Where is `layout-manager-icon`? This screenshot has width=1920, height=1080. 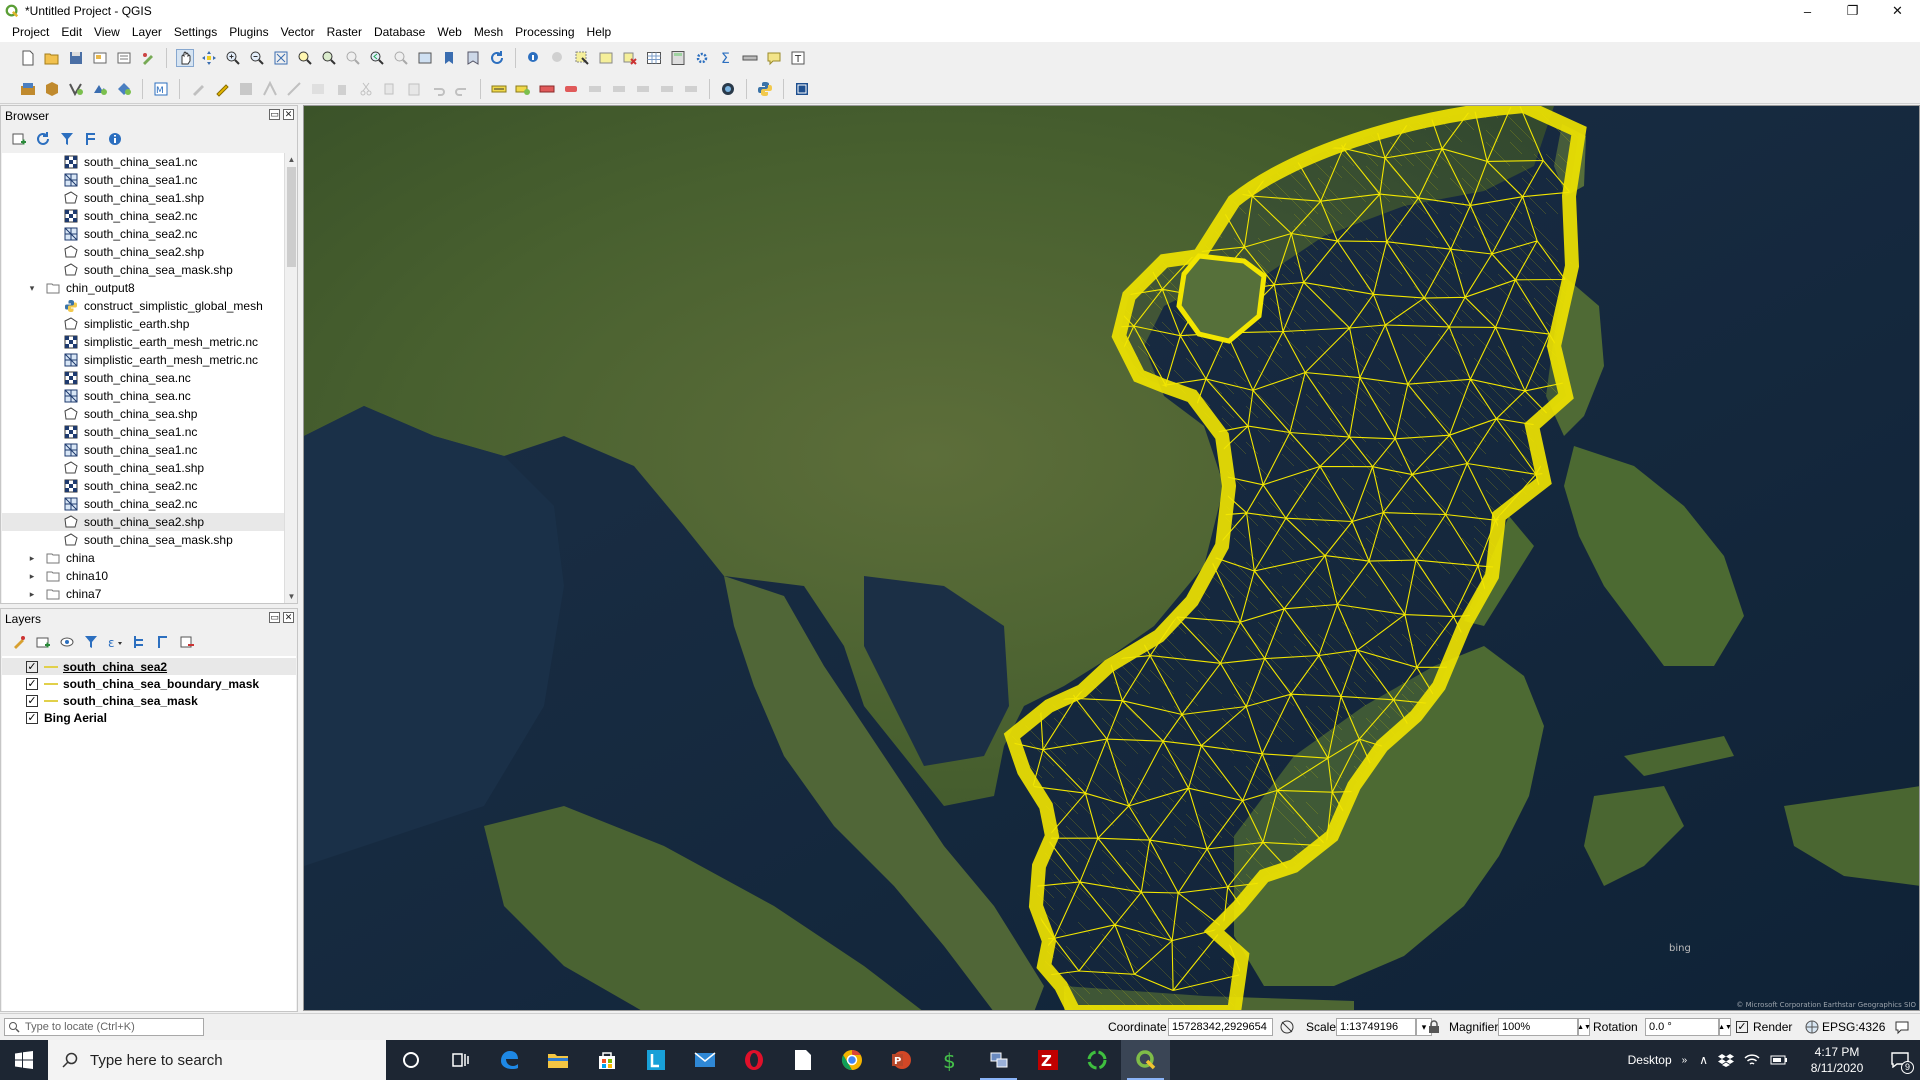
layout-manager-icon is located at coordinates (124, 58).